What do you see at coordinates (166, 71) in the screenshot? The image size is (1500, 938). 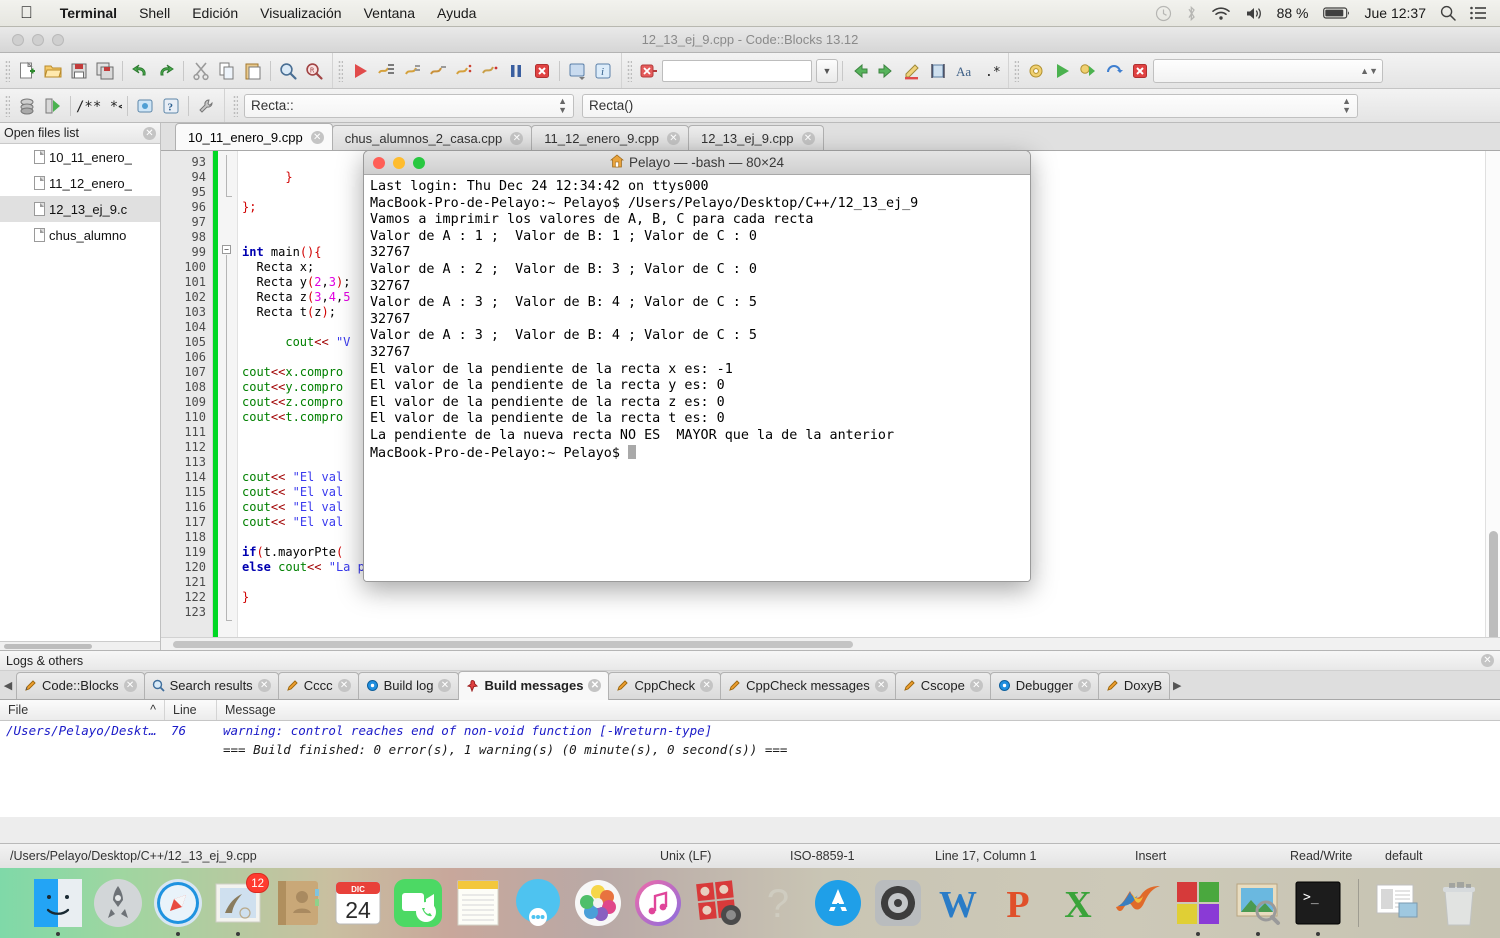 I see `redo-icon` at bounding box center [166, 71].